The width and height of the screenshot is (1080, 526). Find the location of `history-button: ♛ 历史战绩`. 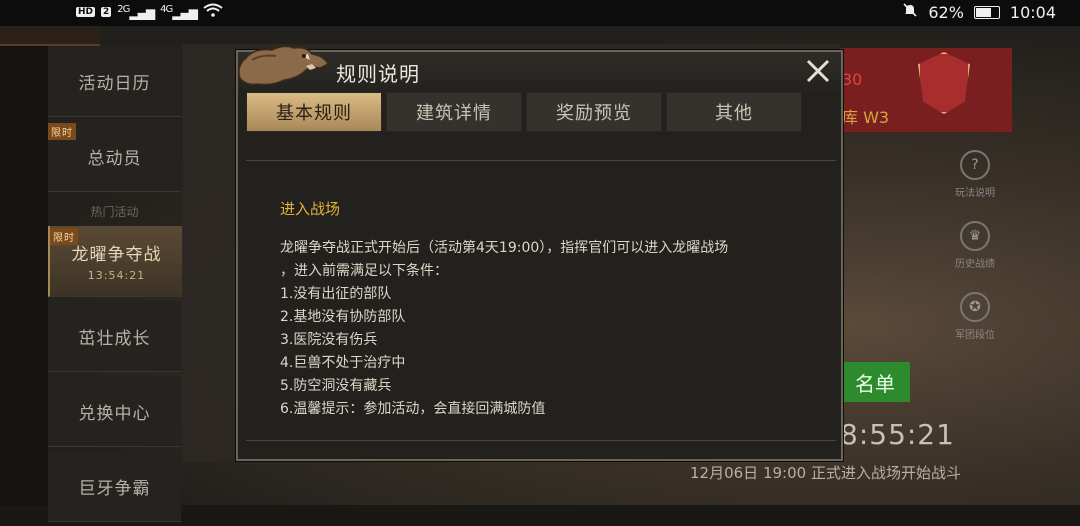

history-button: ♛ 历史战绩 is located at coordinates (975, 245).